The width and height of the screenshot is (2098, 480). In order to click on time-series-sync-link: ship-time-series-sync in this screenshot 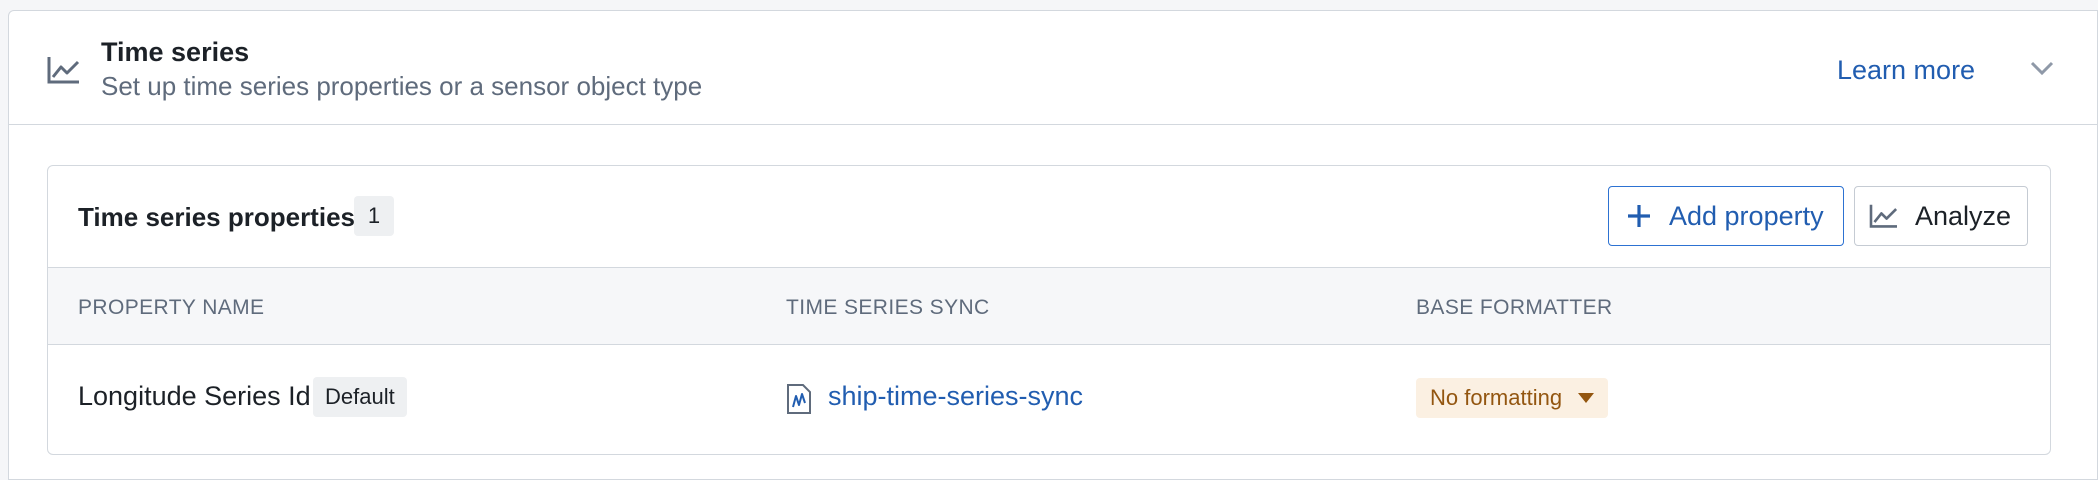, I will do `click(955, 396)`.